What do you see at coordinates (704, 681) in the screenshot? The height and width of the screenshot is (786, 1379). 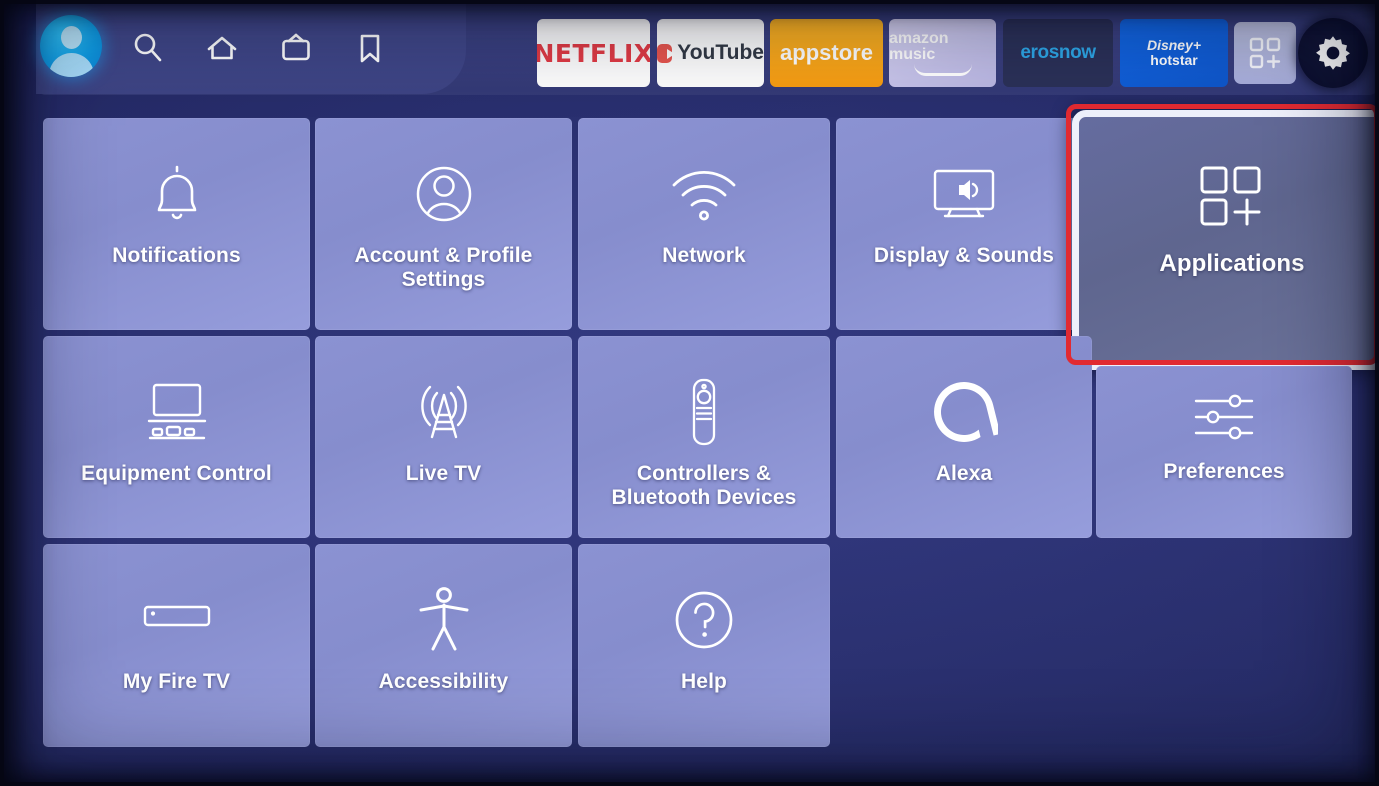 I see `settings-tile-label: Help` at bounding box center [704, 681].